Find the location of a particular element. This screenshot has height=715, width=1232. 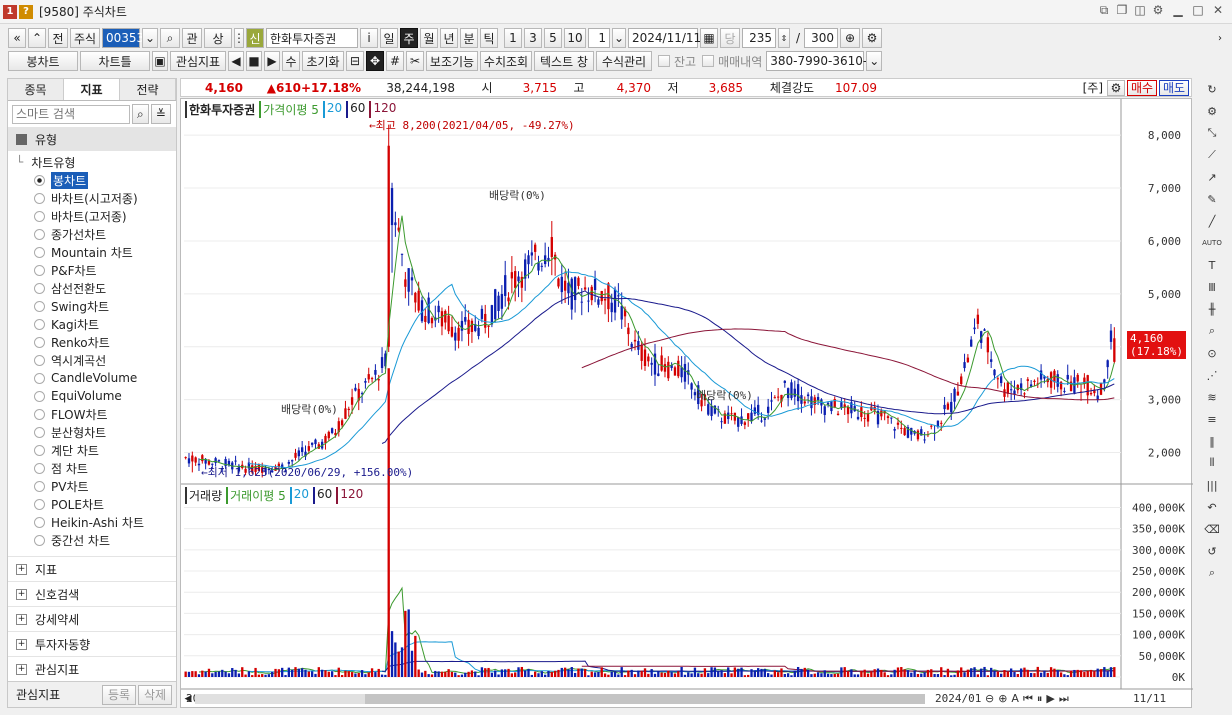

tab-stock: 종목 is located at coordinates (36, 89).